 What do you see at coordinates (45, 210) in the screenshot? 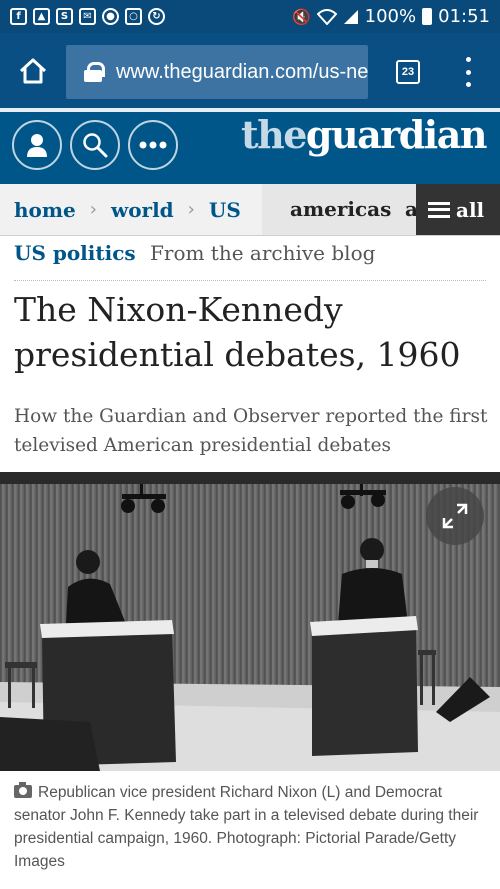
I see `breadcrumb-home: home` at bounding box center [45, 210].